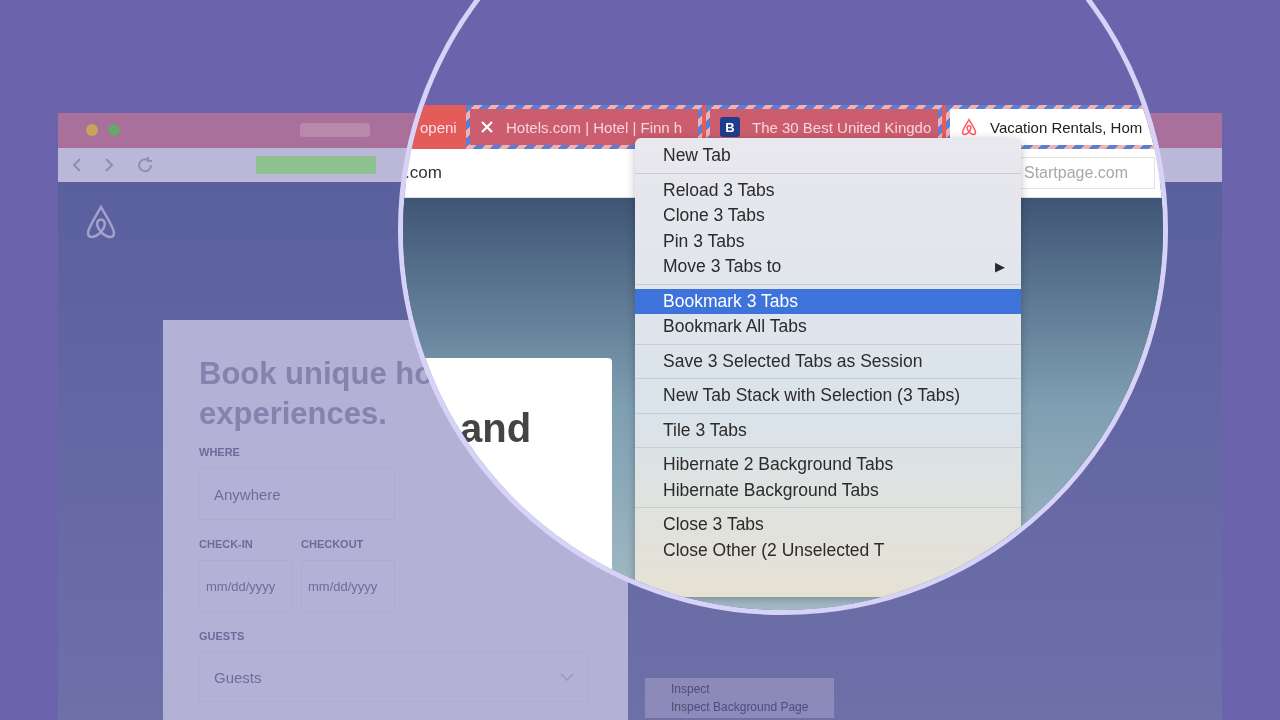  What do you see at coordinates (828, 430) in the screenshot?
I see `menu-item: Tile 3 Tabs` at bounding box center [828, 430].